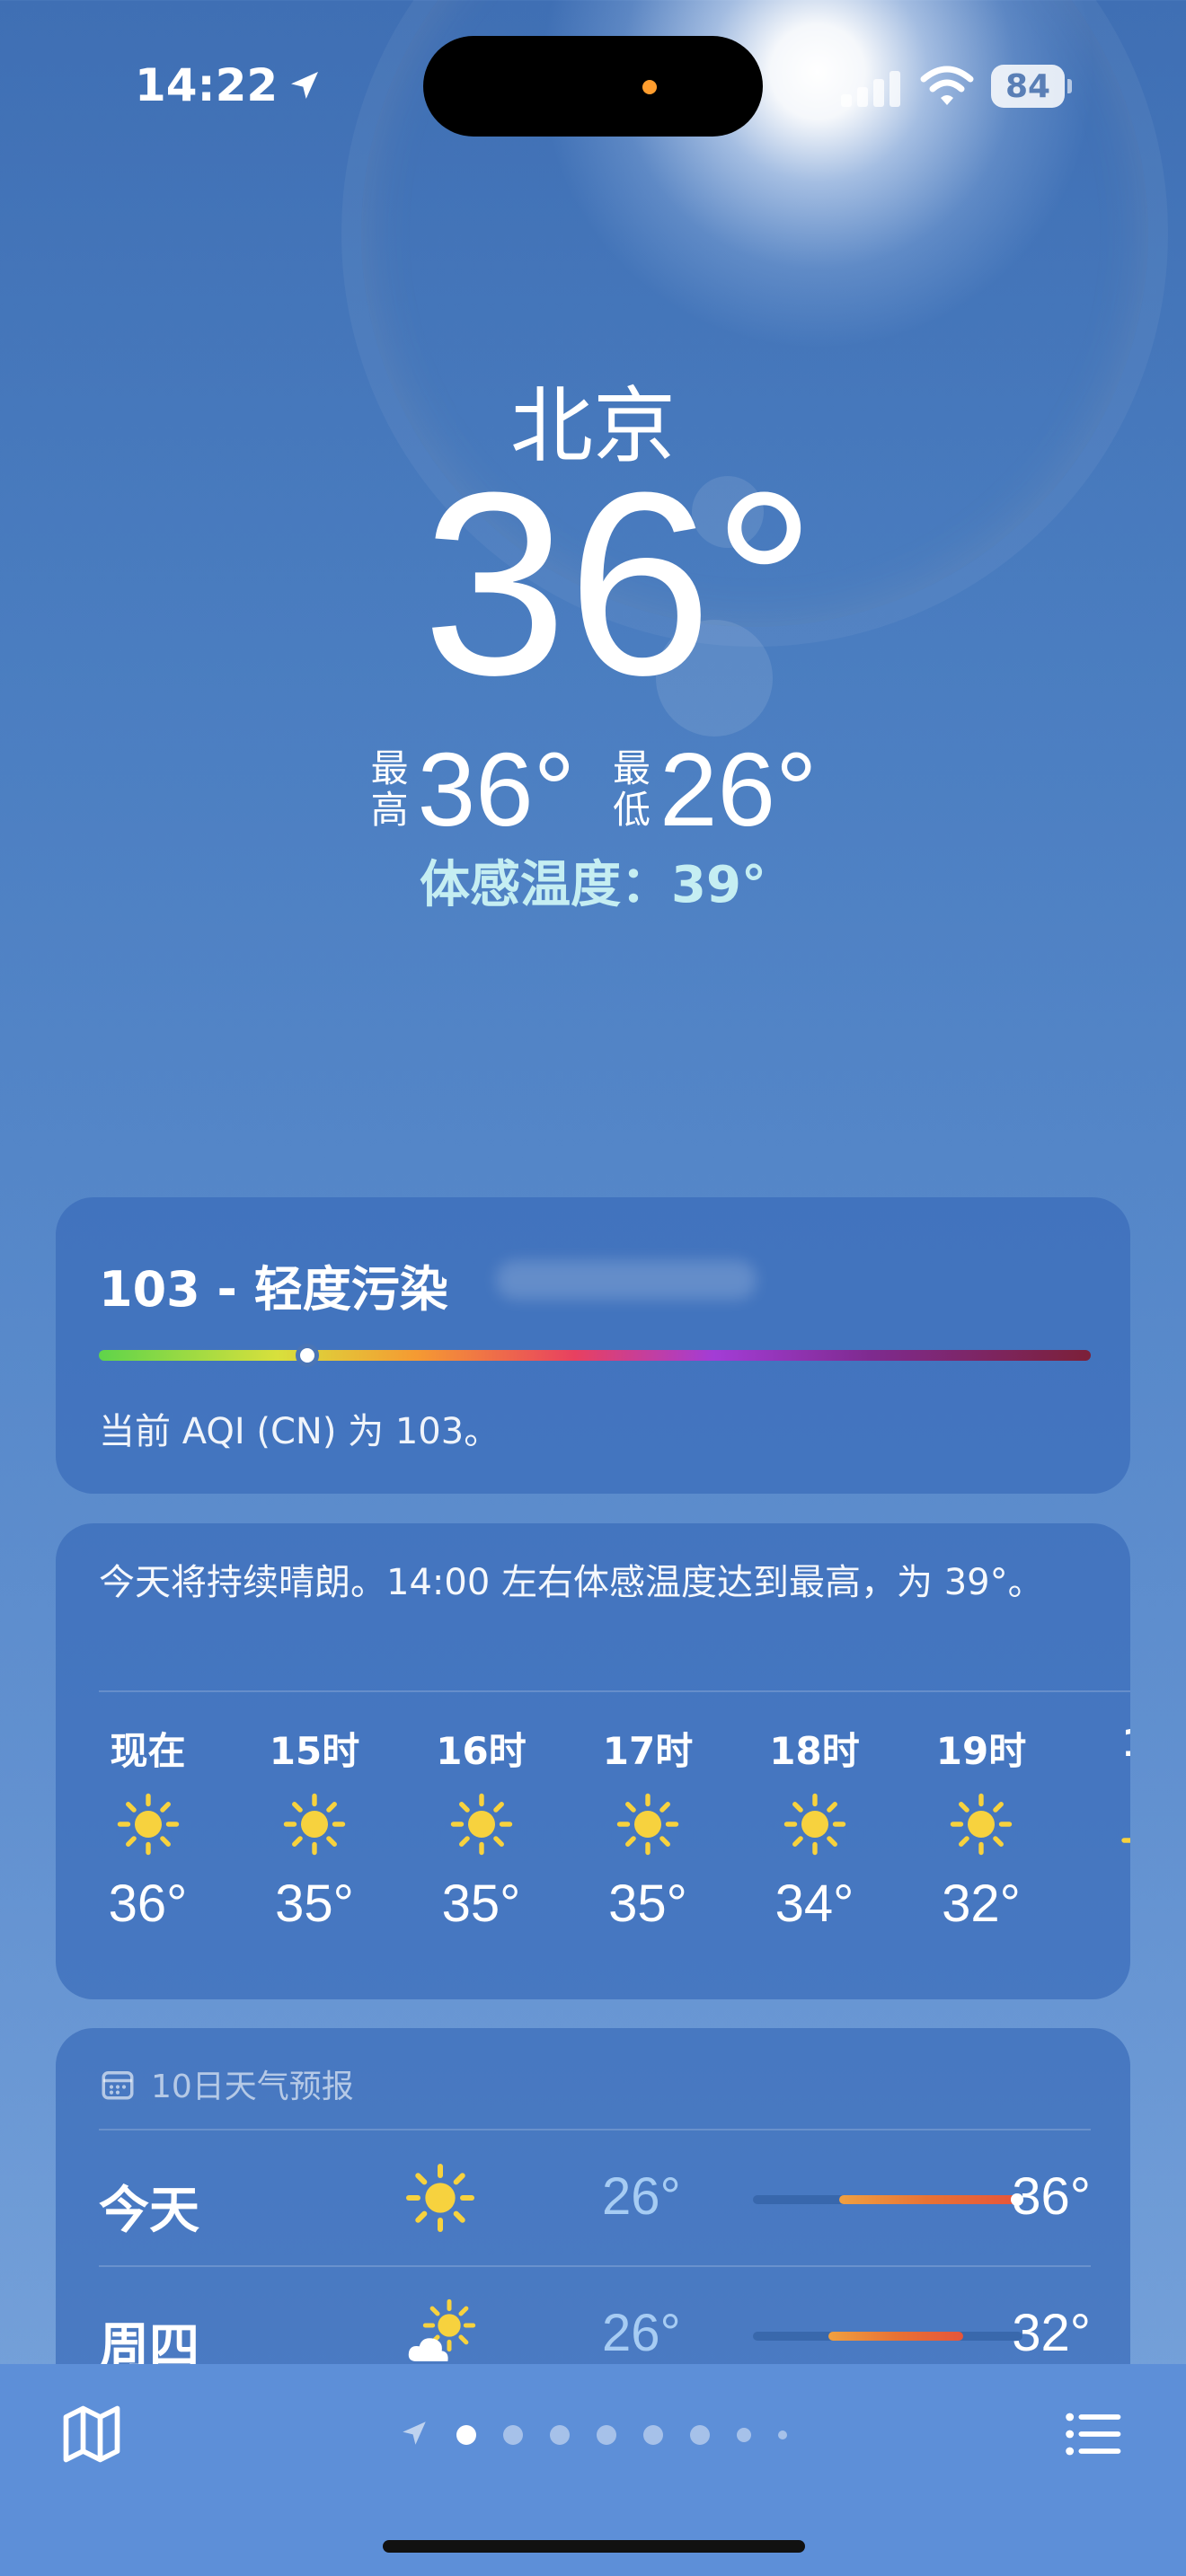 This screenshot has height=2576, width=1186. What do you see at coordinates (1051, 2333) in the screenshot?
I see `forecast-high: 32°` at bounding box center [1051, 2333].